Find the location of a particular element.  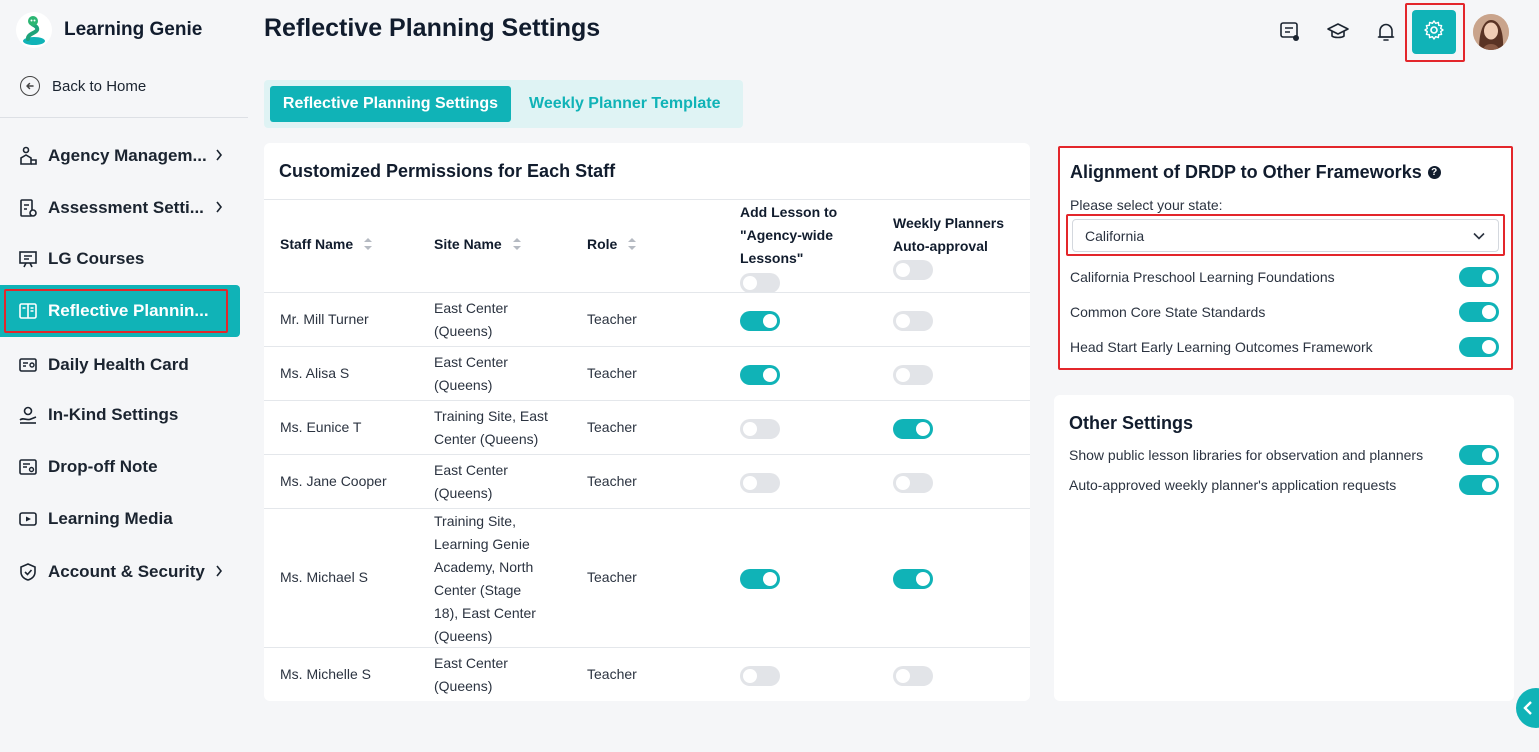

chevron-left-icon is located at coordinates (1527, 708).